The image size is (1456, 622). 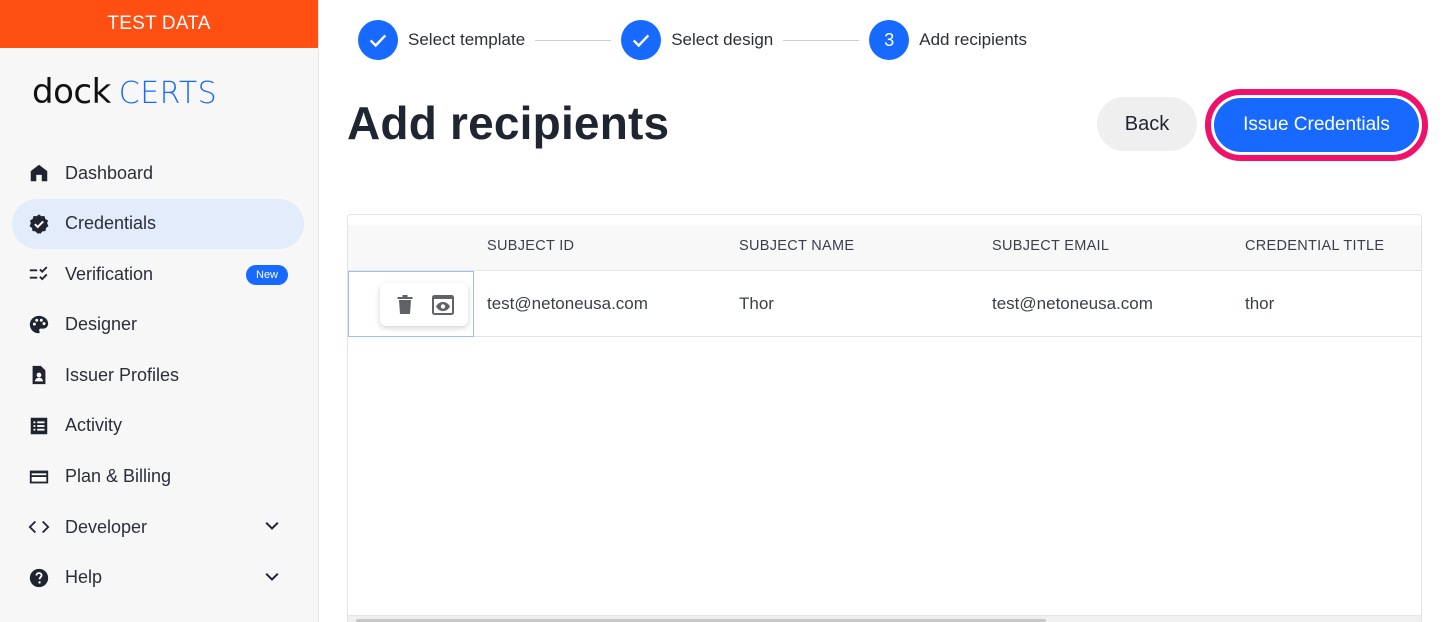 I want to click on sidebar-item-verification: Verification New, so click(x=158, y=274).